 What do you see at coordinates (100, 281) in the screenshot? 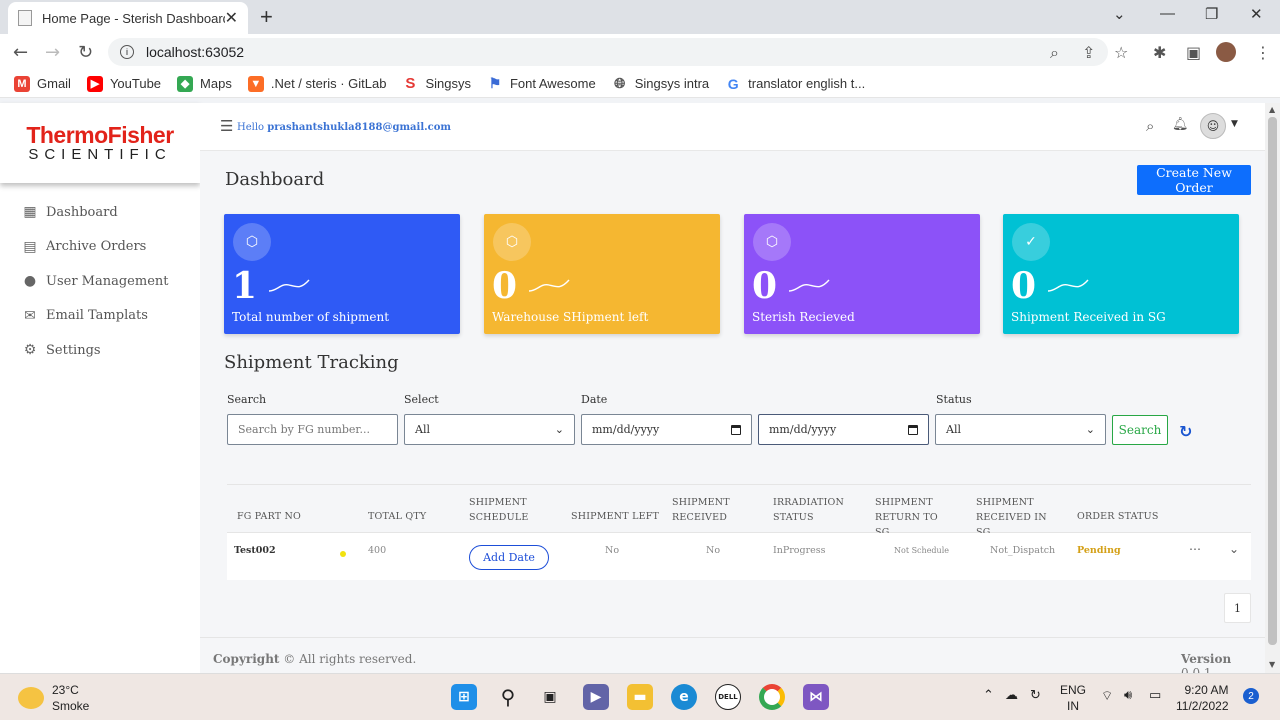
I see `sidebar-item-user-management: ● User Management` at bounding box center [100, 281].